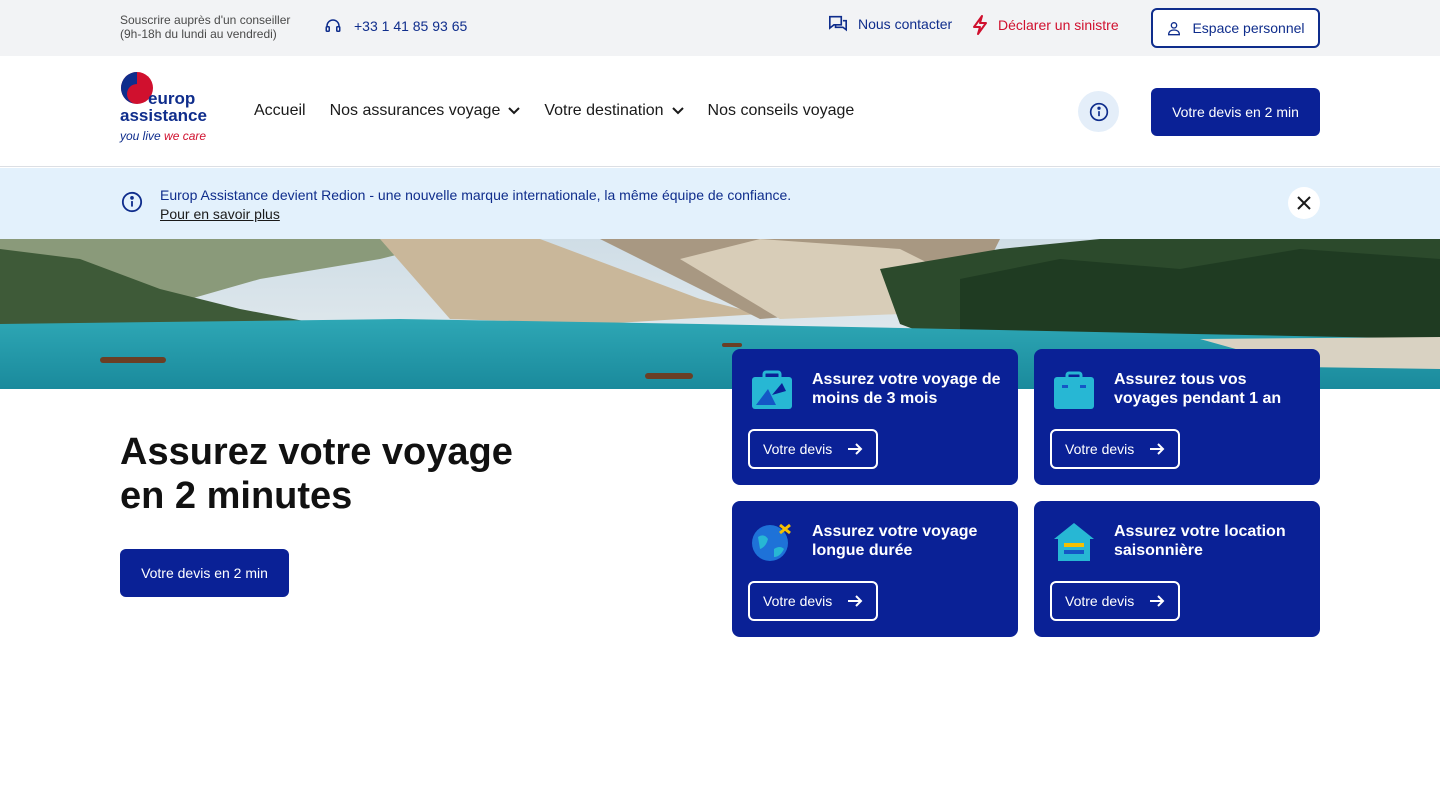 Image resolution: width=1440 pixels, height=810 pixels. What do you see at coordinates (1198, 389) in the screenshot?
I see `card-title: Assurez tous vos voyages pendant 1 an` at bounding box center [1198, 389].